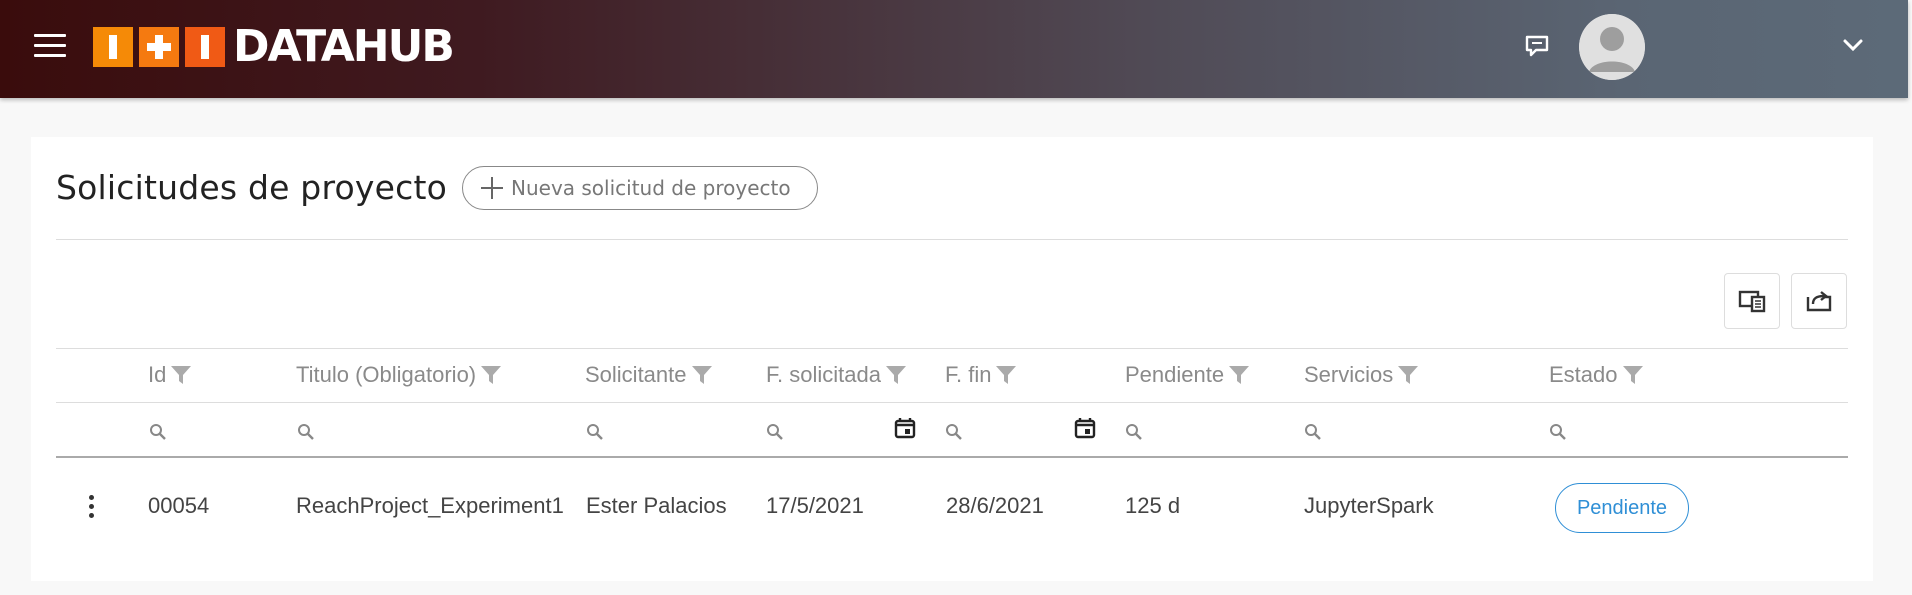  Describe the element at coordinates (968, 374) in the screenshot. I see `column-label: F. fin` at that location.